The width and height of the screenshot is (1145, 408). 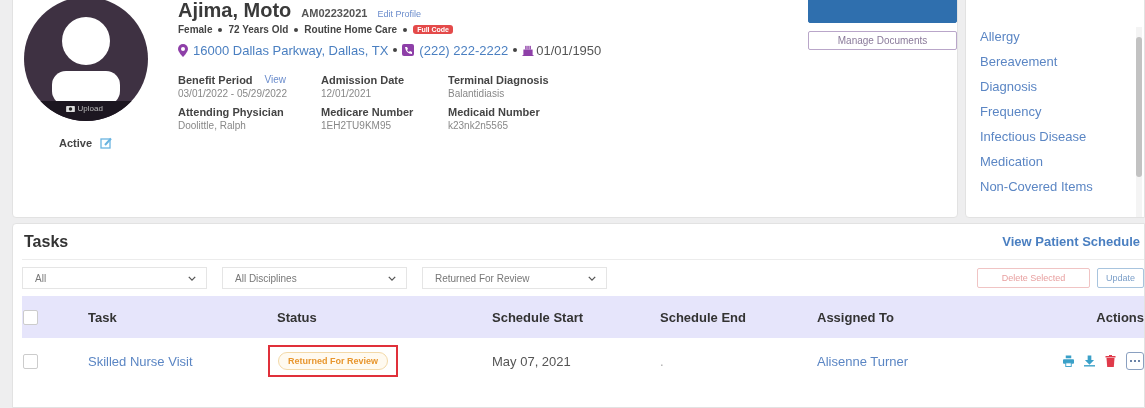 I want to click on quick-link: Diagnosis, so click(x=1058, y=86).